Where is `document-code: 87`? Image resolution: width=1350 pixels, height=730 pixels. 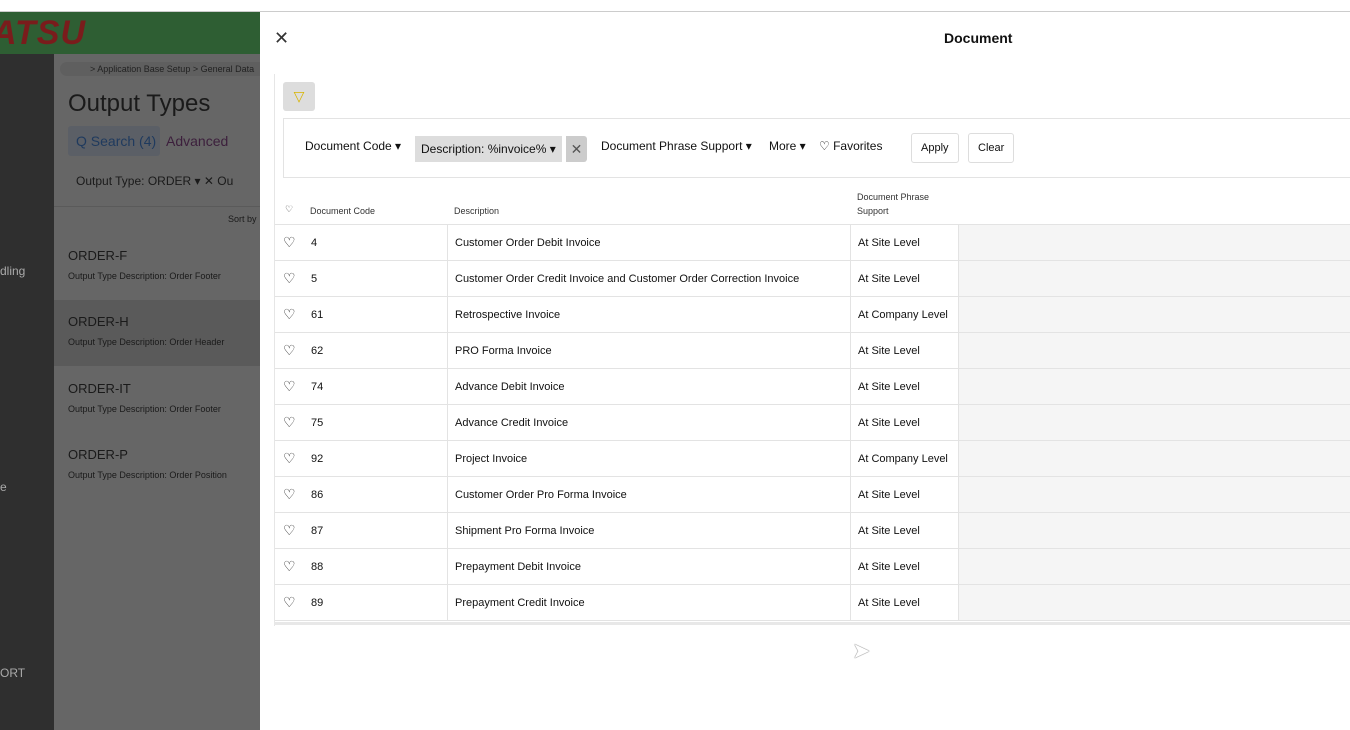 document-code: 87 is located at coordinates (317, 531).